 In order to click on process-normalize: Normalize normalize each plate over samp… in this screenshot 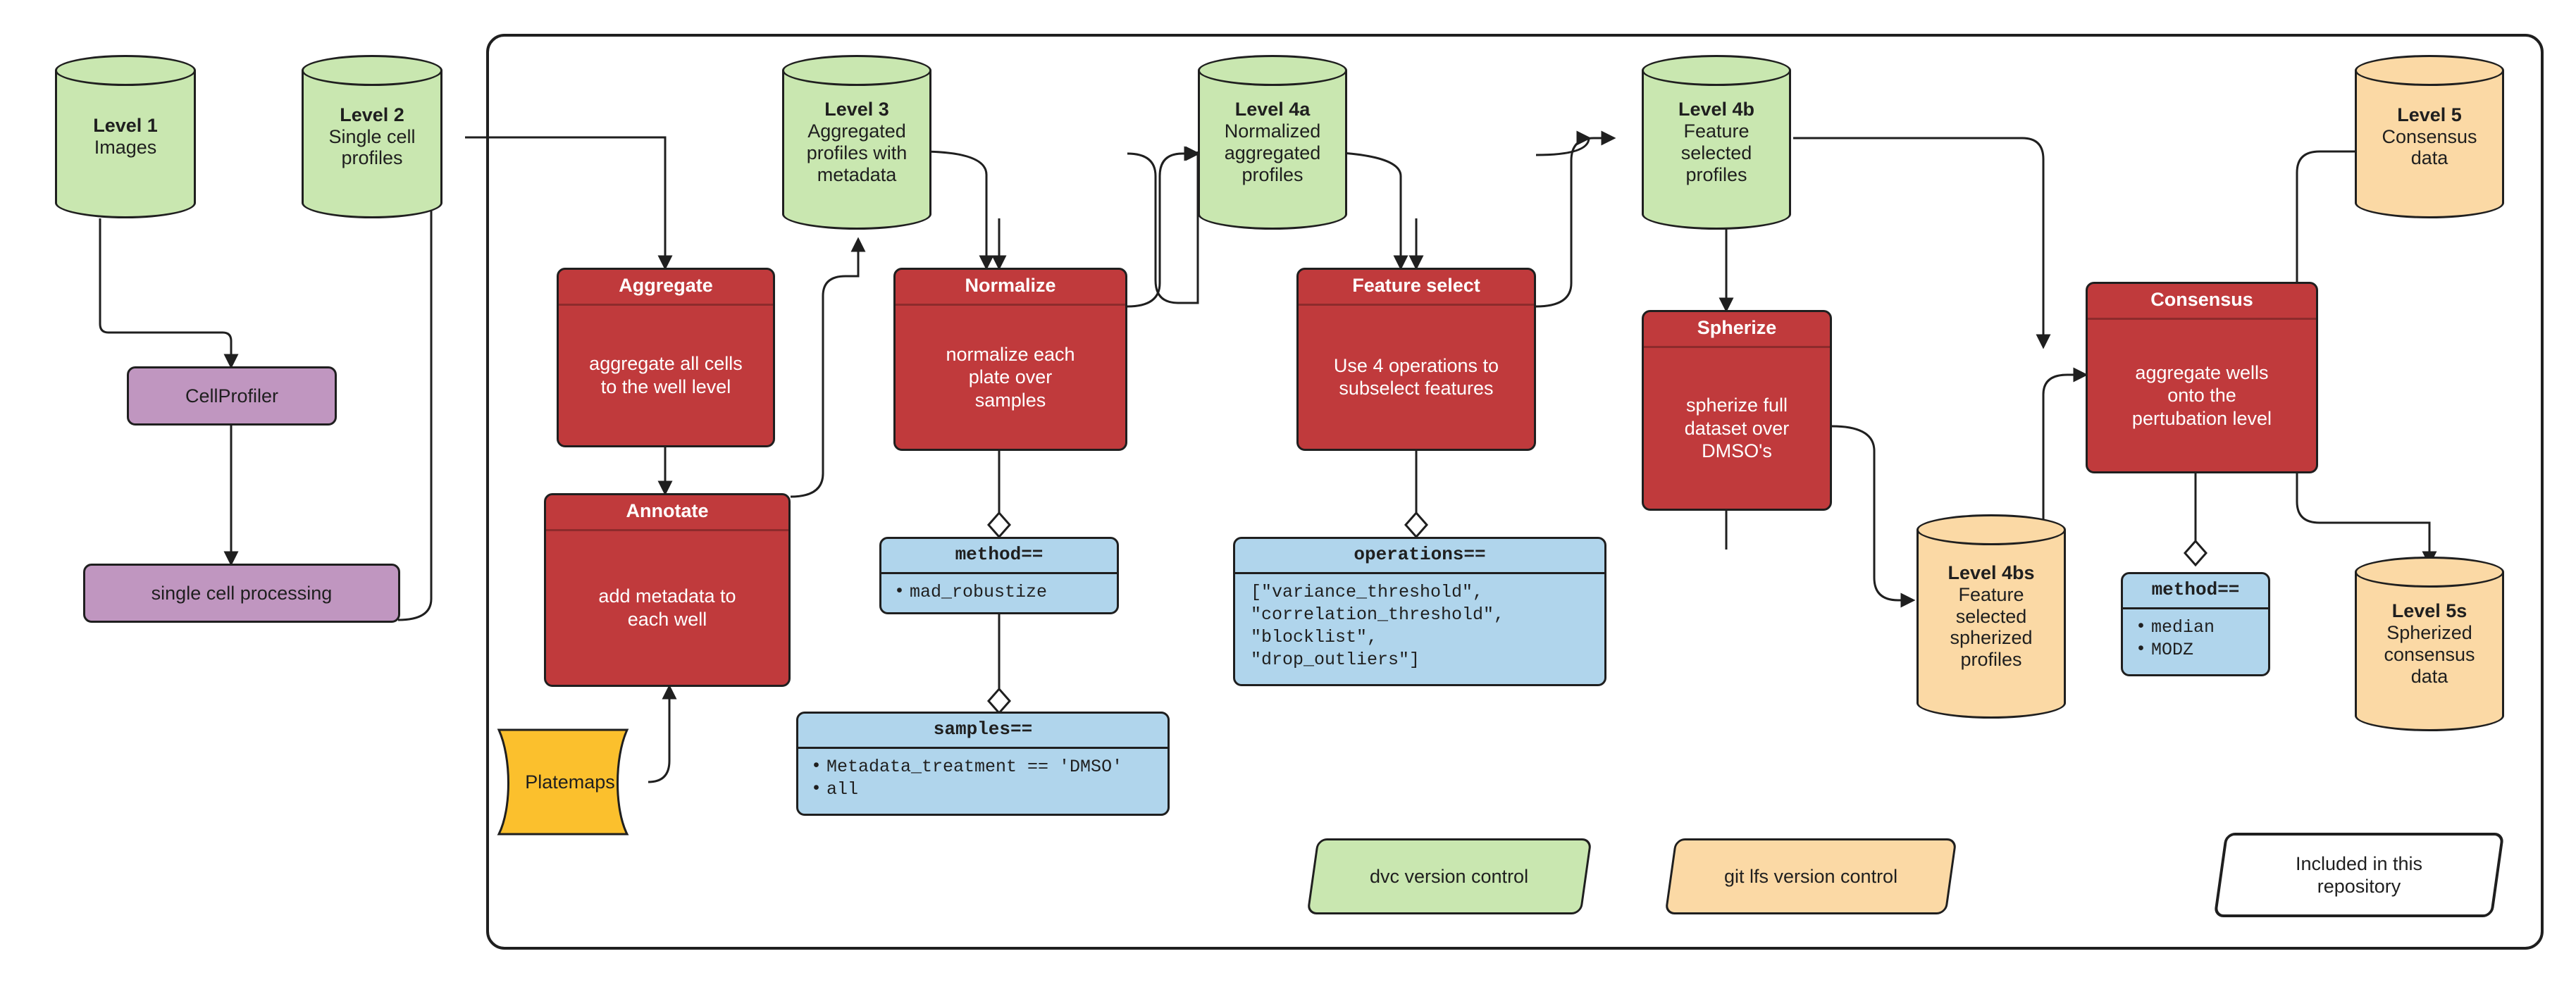, I will do `click(1010, 359)`.